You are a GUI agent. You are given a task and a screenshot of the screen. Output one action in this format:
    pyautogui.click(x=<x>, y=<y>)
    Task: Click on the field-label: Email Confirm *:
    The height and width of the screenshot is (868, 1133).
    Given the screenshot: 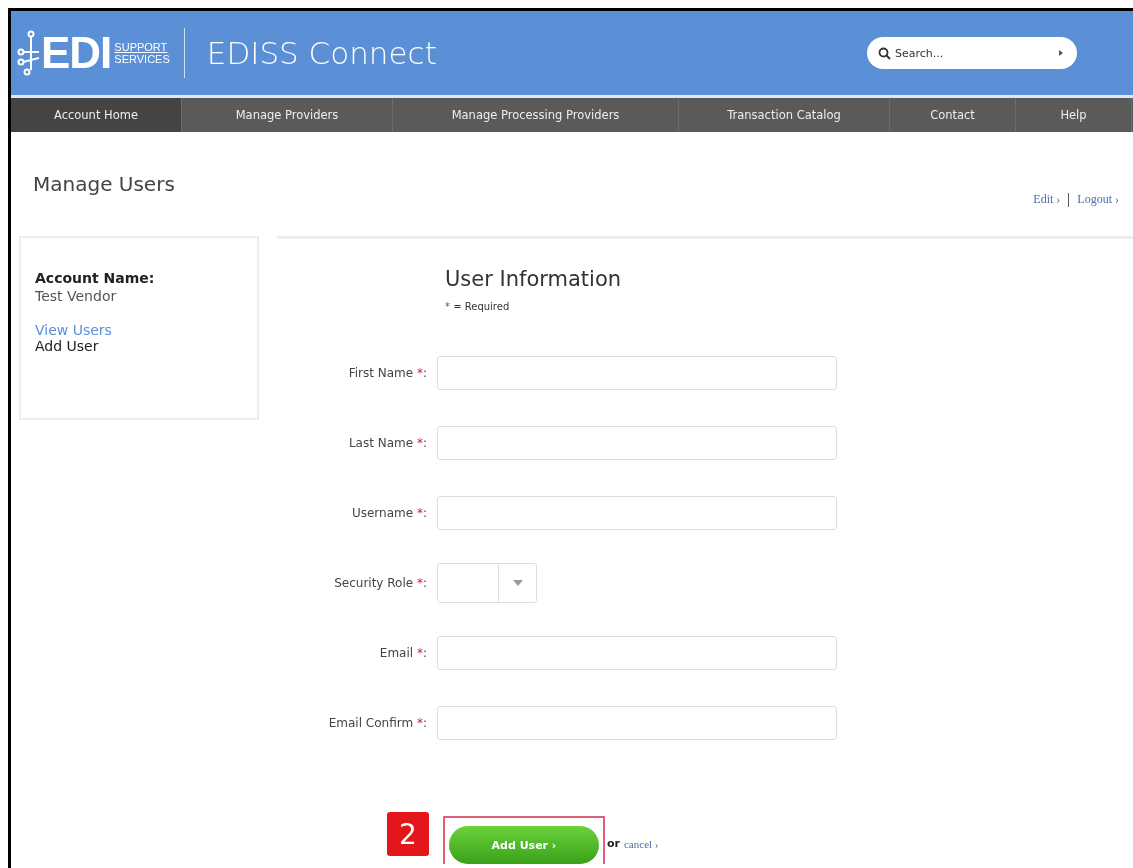 What is the action you would take?
    pyautogui.click(x=377, y=723)
    